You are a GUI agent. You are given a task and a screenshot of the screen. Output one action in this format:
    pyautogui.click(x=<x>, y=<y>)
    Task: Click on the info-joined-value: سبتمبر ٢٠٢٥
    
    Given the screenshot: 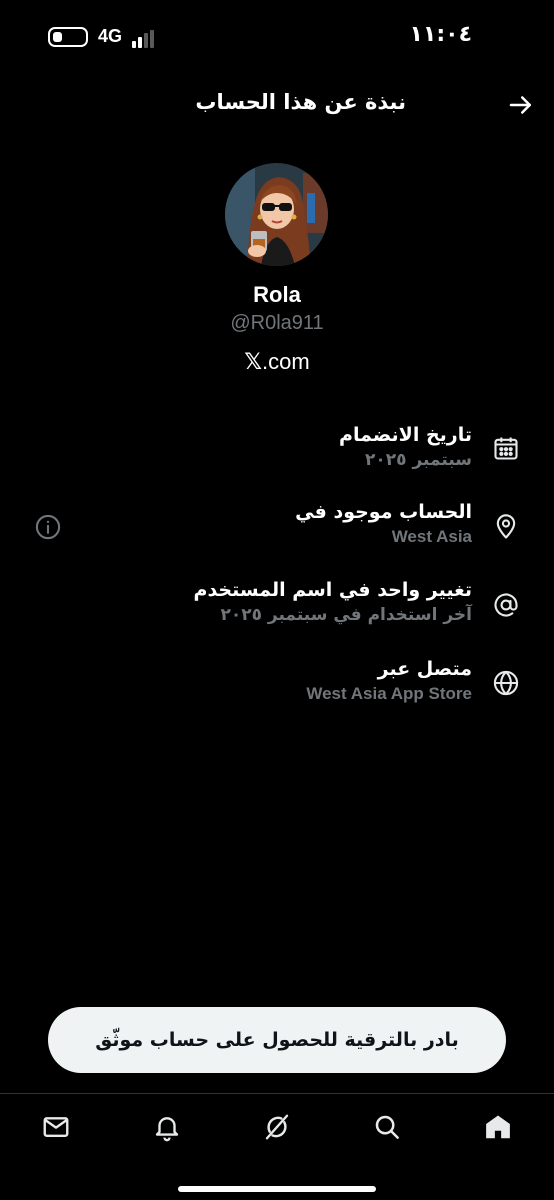 What is the action you would take?
    pyautogui.click(x=418, y=460)
    